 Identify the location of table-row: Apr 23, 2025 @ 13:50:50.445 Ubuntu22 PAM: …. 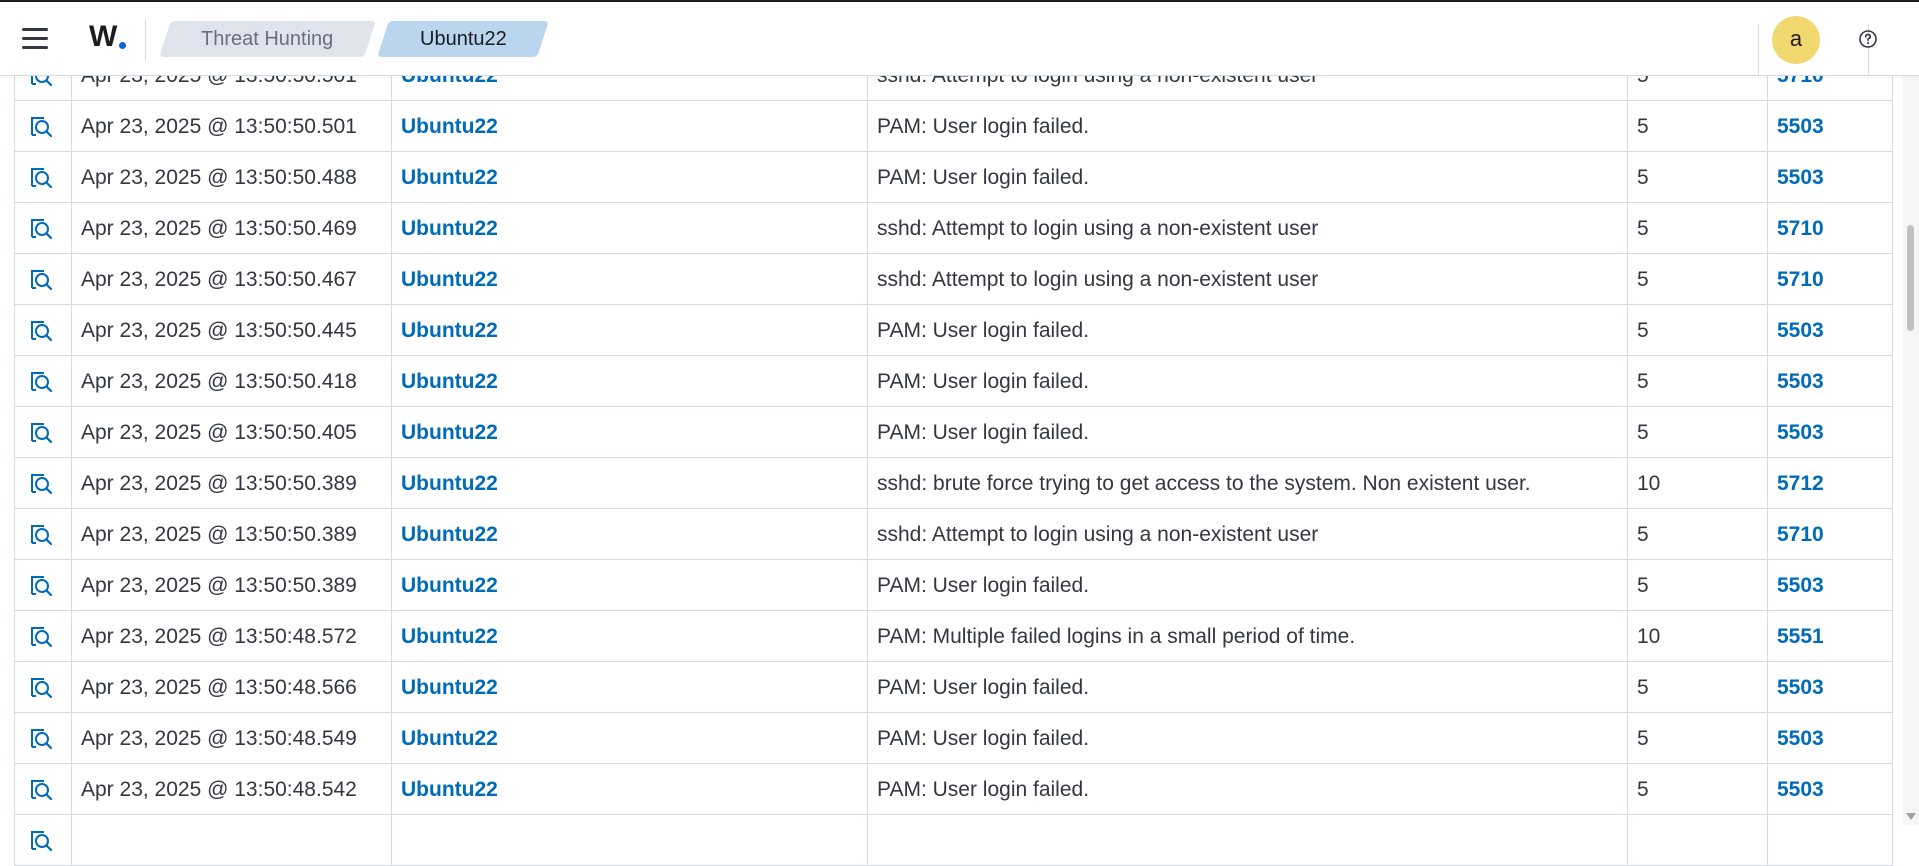
(953, 330).